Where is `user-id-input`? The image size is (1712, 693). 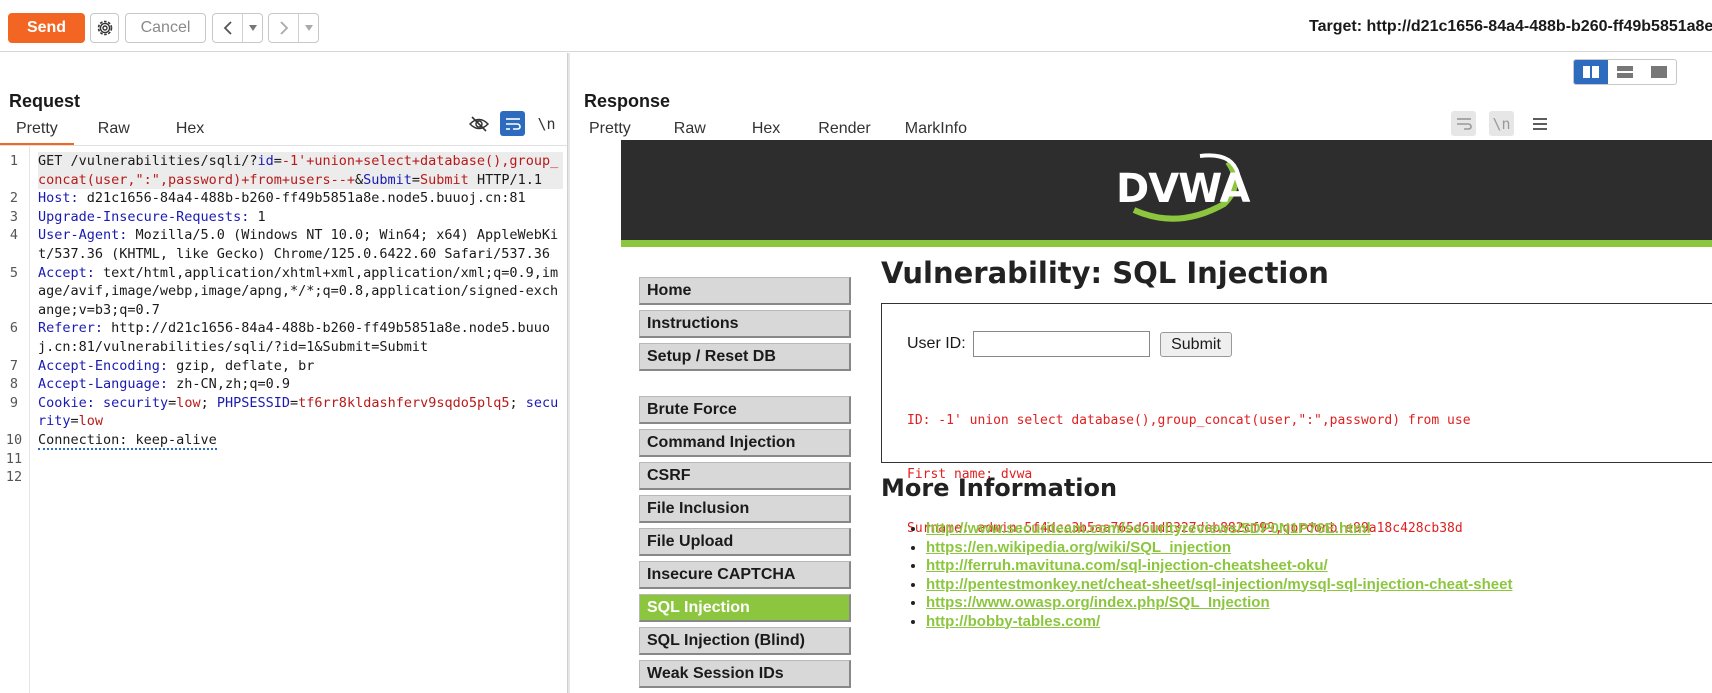 user-id-input is located at coordinates (1061, 344).